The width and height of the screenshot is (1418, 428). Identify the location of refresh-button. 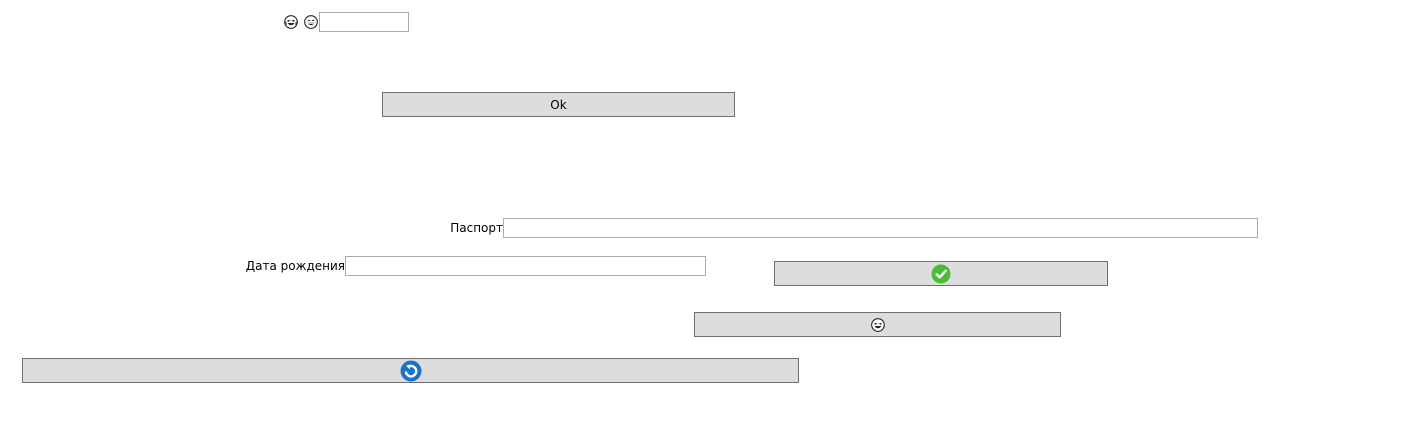
(410, 370).